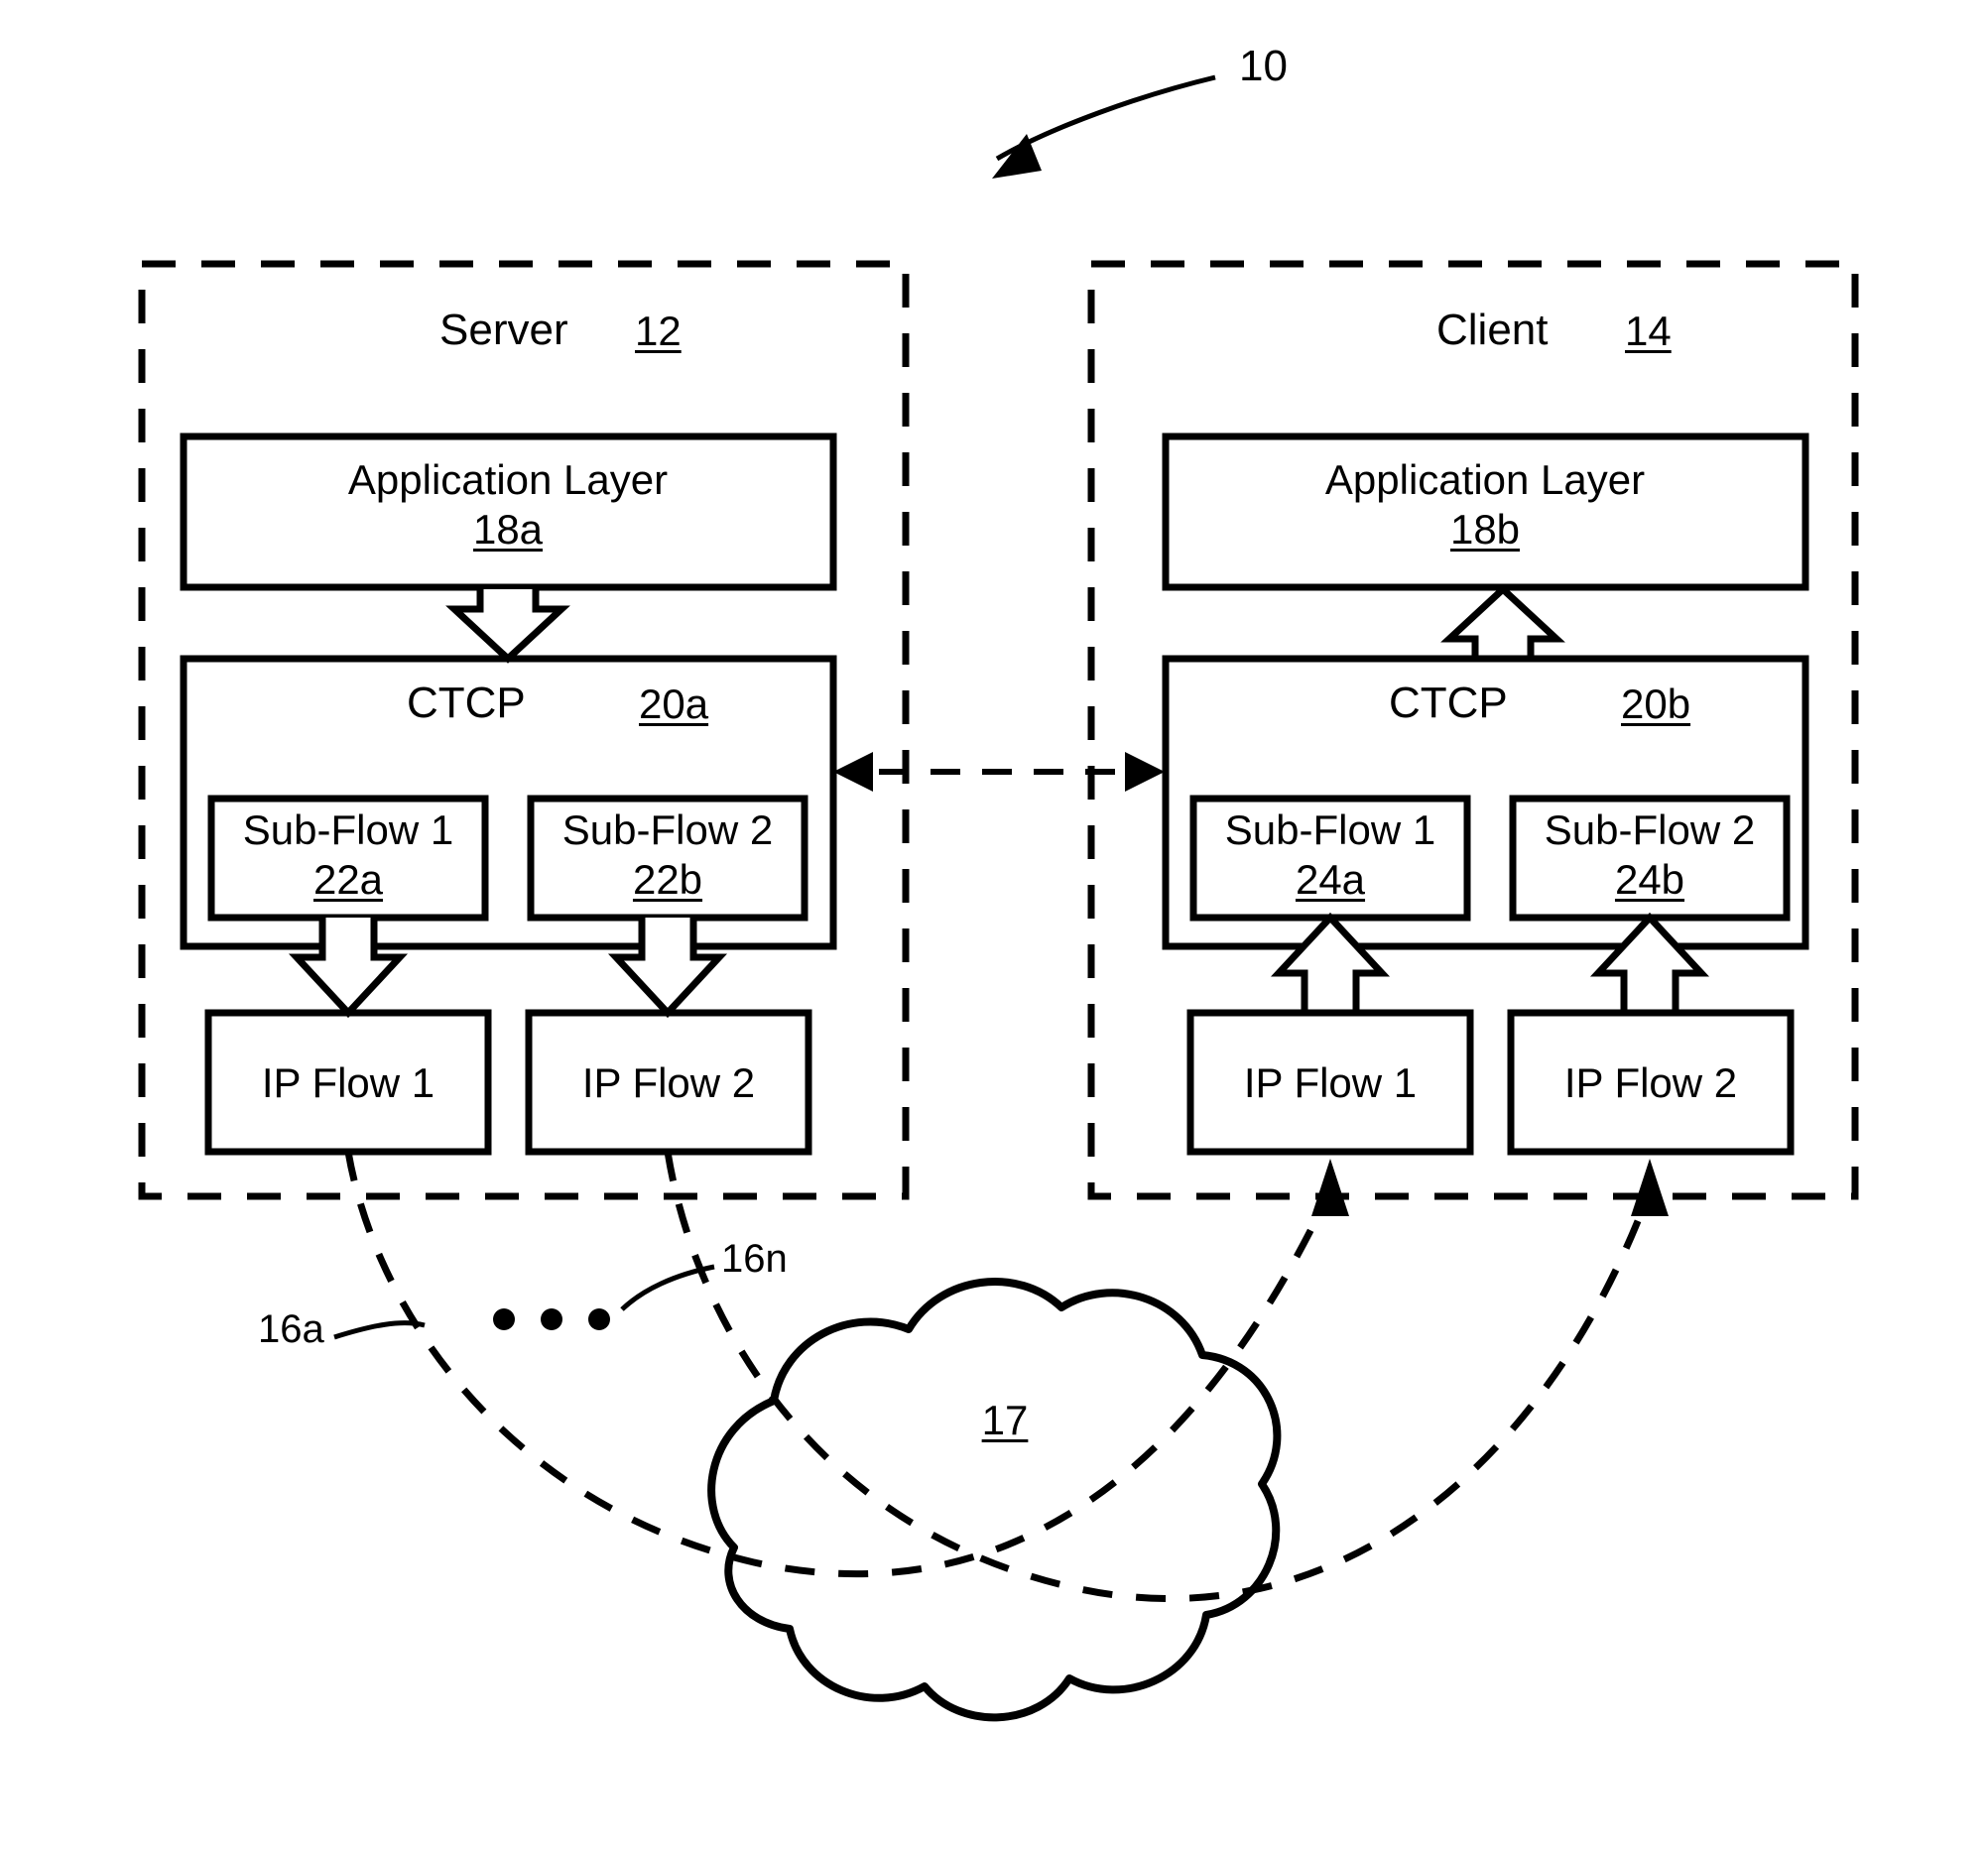 This screenshot has height=1855, width=1988. What do you see at coordinates (1649, 331) in the screenshot?
I see `client-ref: 14` at bounding box center [1649, 331].